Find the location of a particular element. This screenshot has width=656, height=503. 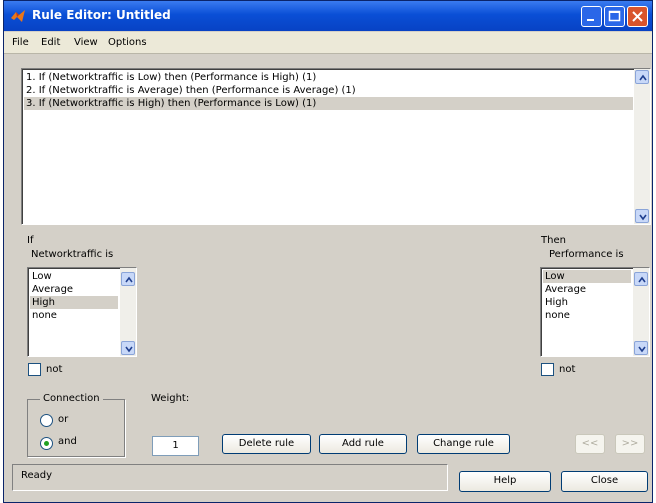

help-button: Help is located at coordinates (505, 481).